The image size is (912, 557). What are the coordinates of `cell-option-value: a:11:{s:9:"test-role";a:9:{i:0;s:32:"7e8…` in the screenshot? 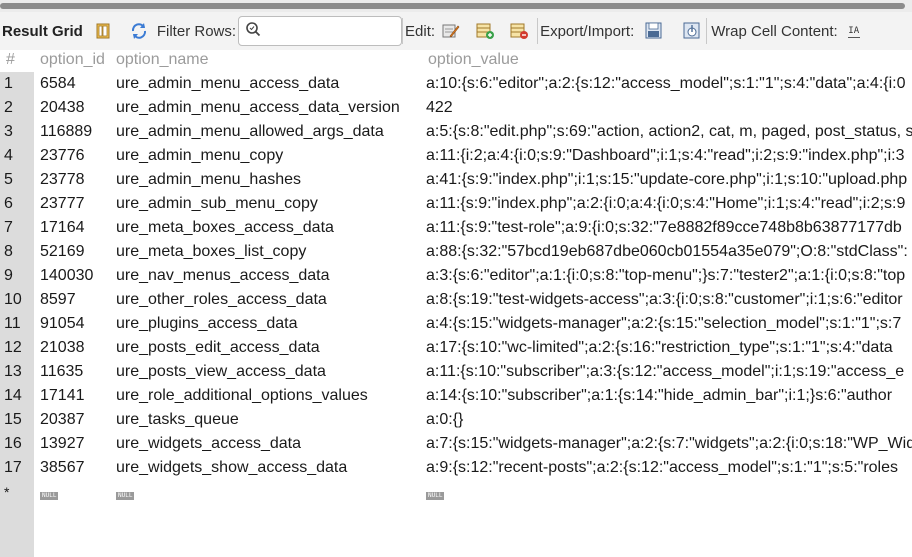 It's located at (669, 228).